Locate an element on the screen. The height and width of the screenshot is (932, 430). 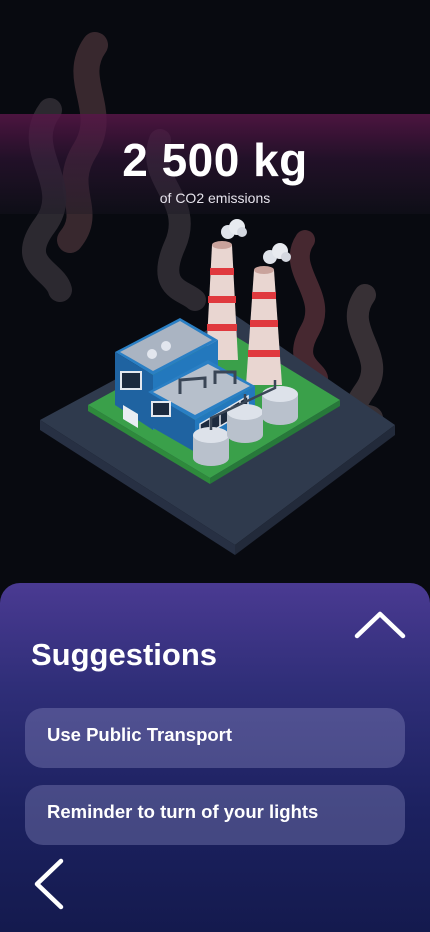
suggestion-turn-off-lights: Reminder to turn of your lights is located at coordinates (215, 815).